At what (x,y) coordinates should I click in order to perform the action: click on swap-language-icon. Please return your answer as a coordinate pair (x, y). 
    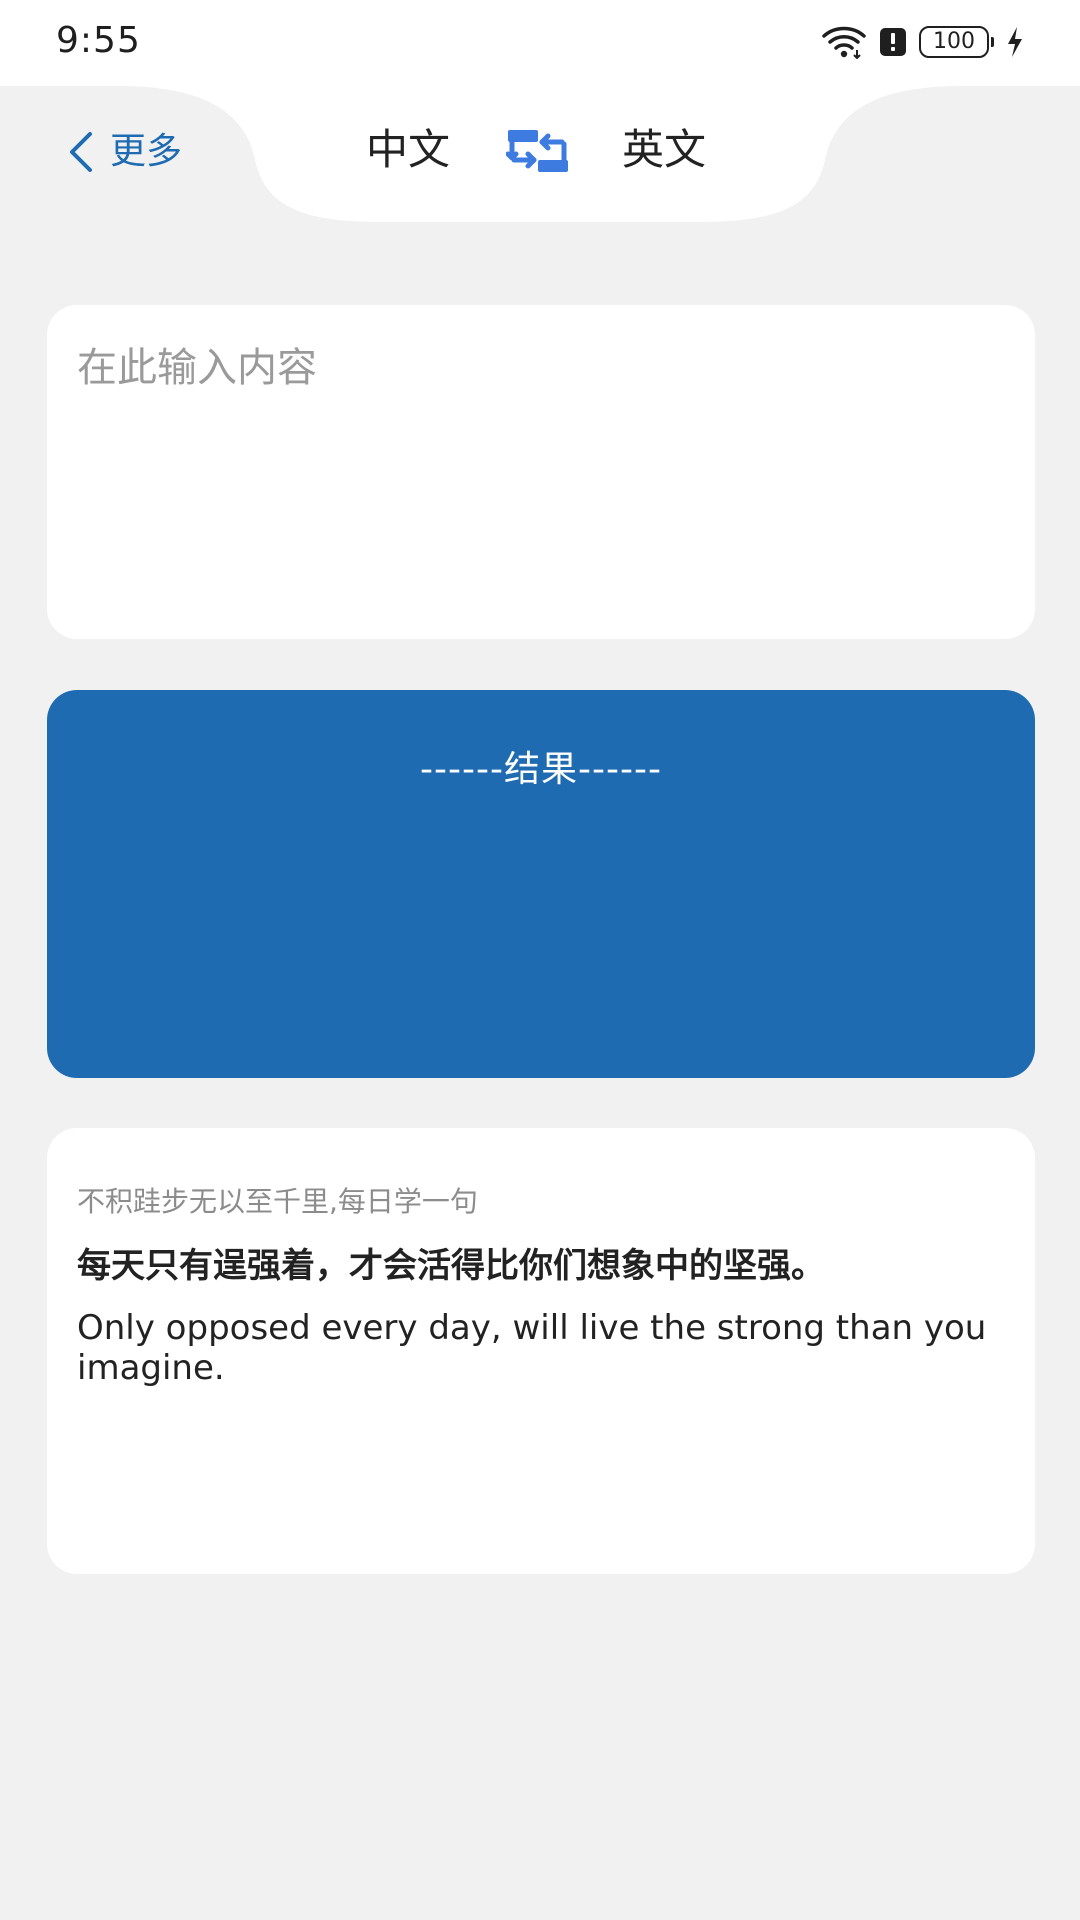
    Looking at the image, I should click on (536, 151).